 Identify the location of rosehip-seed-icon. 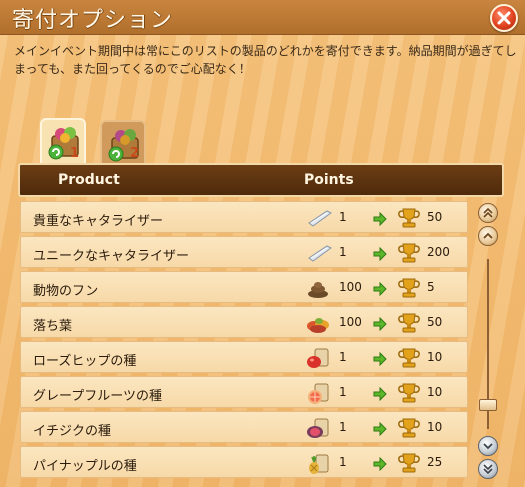
(318, 360).